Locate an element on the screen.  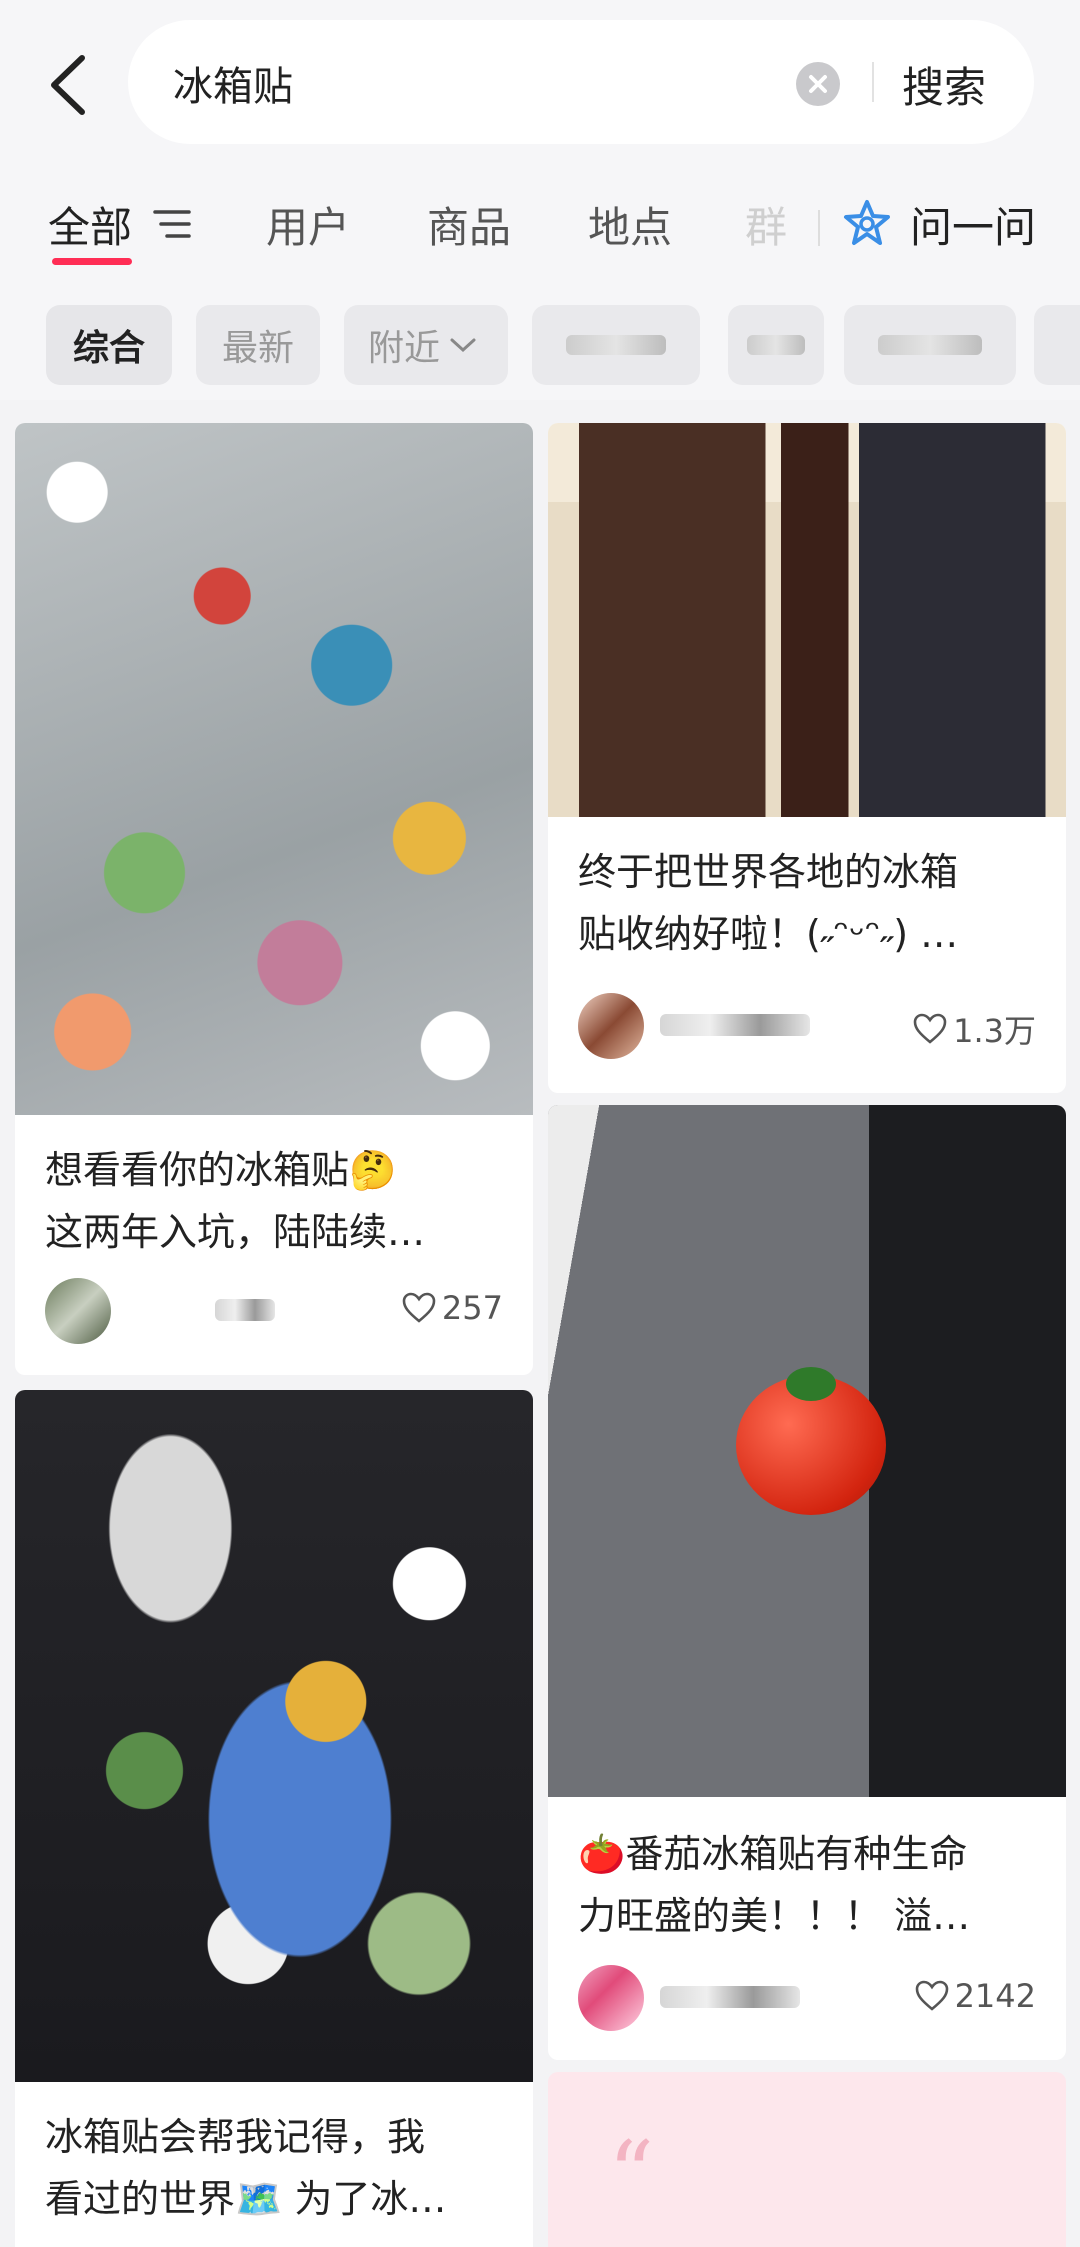
ask-star-icon is located at coordinates (867, 223).